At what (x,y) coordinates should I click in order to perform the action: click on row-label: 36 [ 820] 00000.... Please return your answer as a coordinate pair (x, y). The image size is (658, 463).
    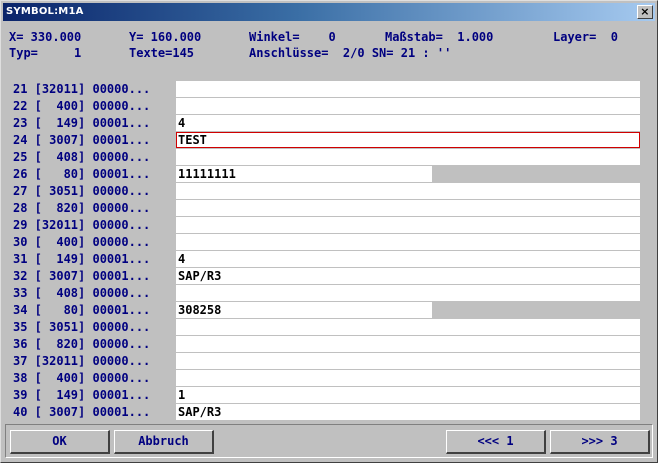
    Looking at the image, I should click on (82, 344).